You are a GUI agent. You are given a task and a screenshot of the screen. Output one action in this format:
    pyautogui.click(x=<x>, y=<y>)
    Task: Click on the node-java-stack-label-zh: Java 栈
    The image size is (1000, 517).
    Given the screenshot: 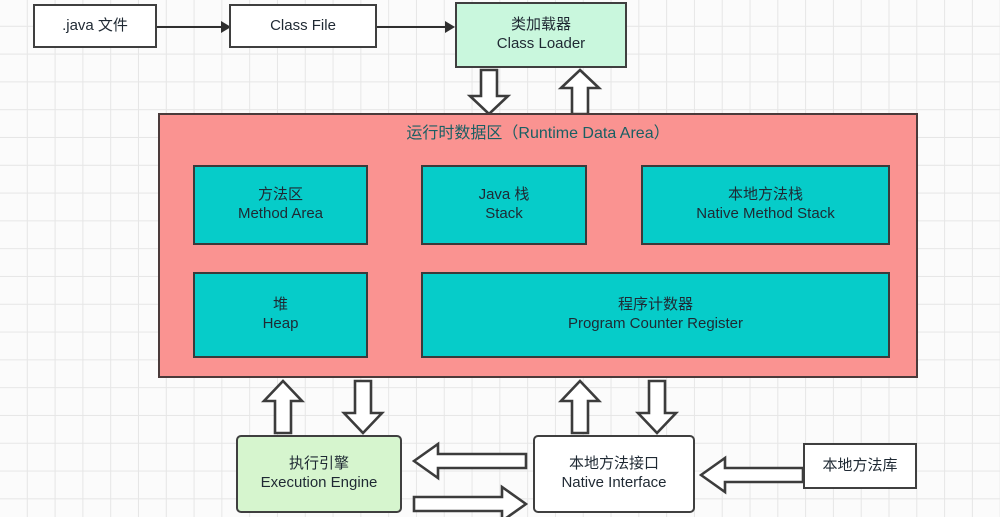 What is the action you would take?
    pyautogui.click(x=504, y=195)
    